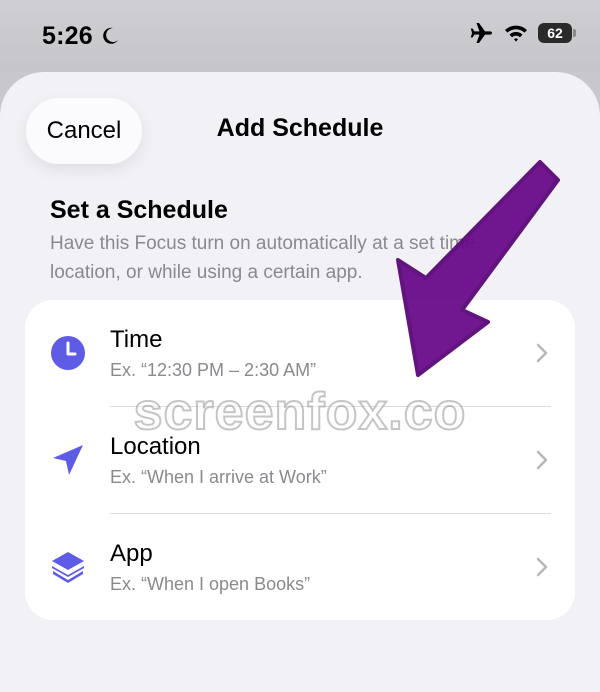  Describe the element at coordinates (300, 412) in the screenshot. I see `watermark: screenfox.co` at that location.